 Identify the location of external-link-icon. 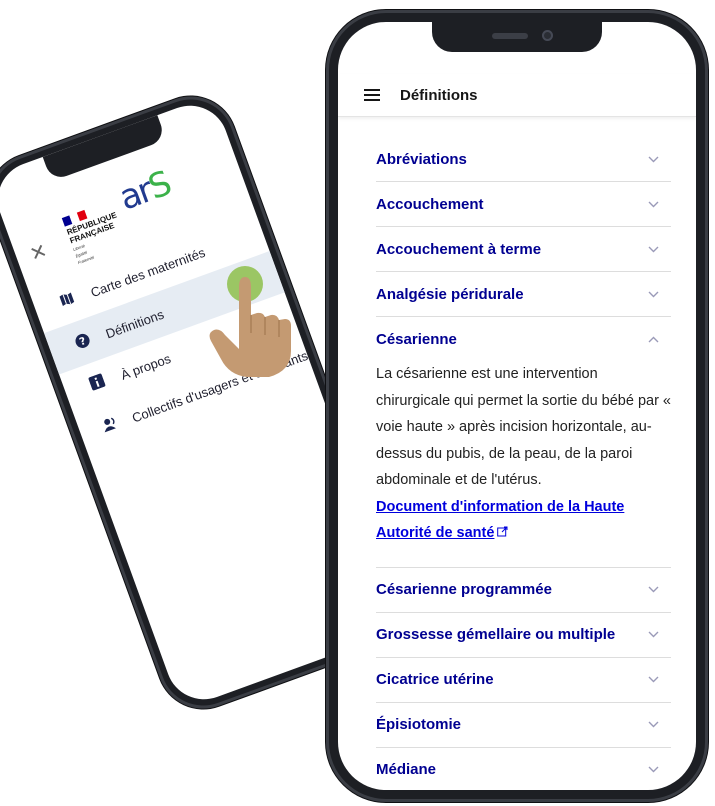
(502, 533).